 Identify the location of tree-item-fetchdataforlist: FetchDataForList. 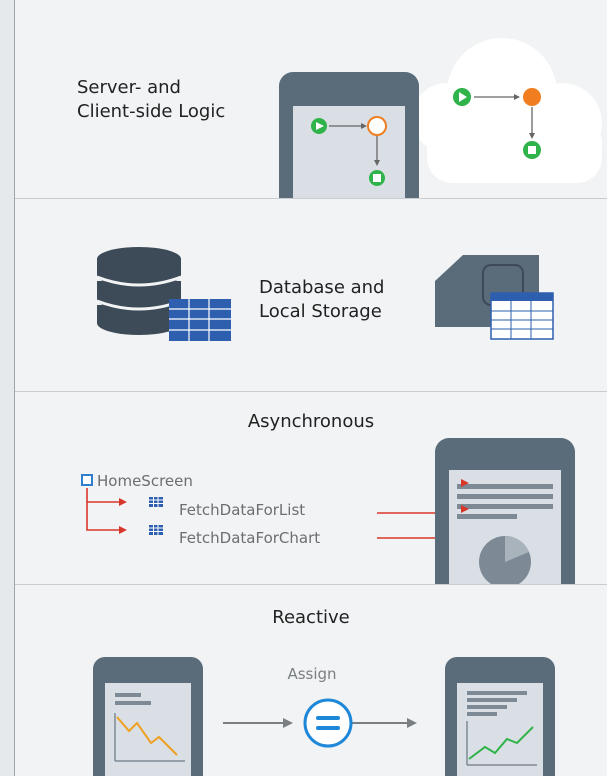
(242, 510).